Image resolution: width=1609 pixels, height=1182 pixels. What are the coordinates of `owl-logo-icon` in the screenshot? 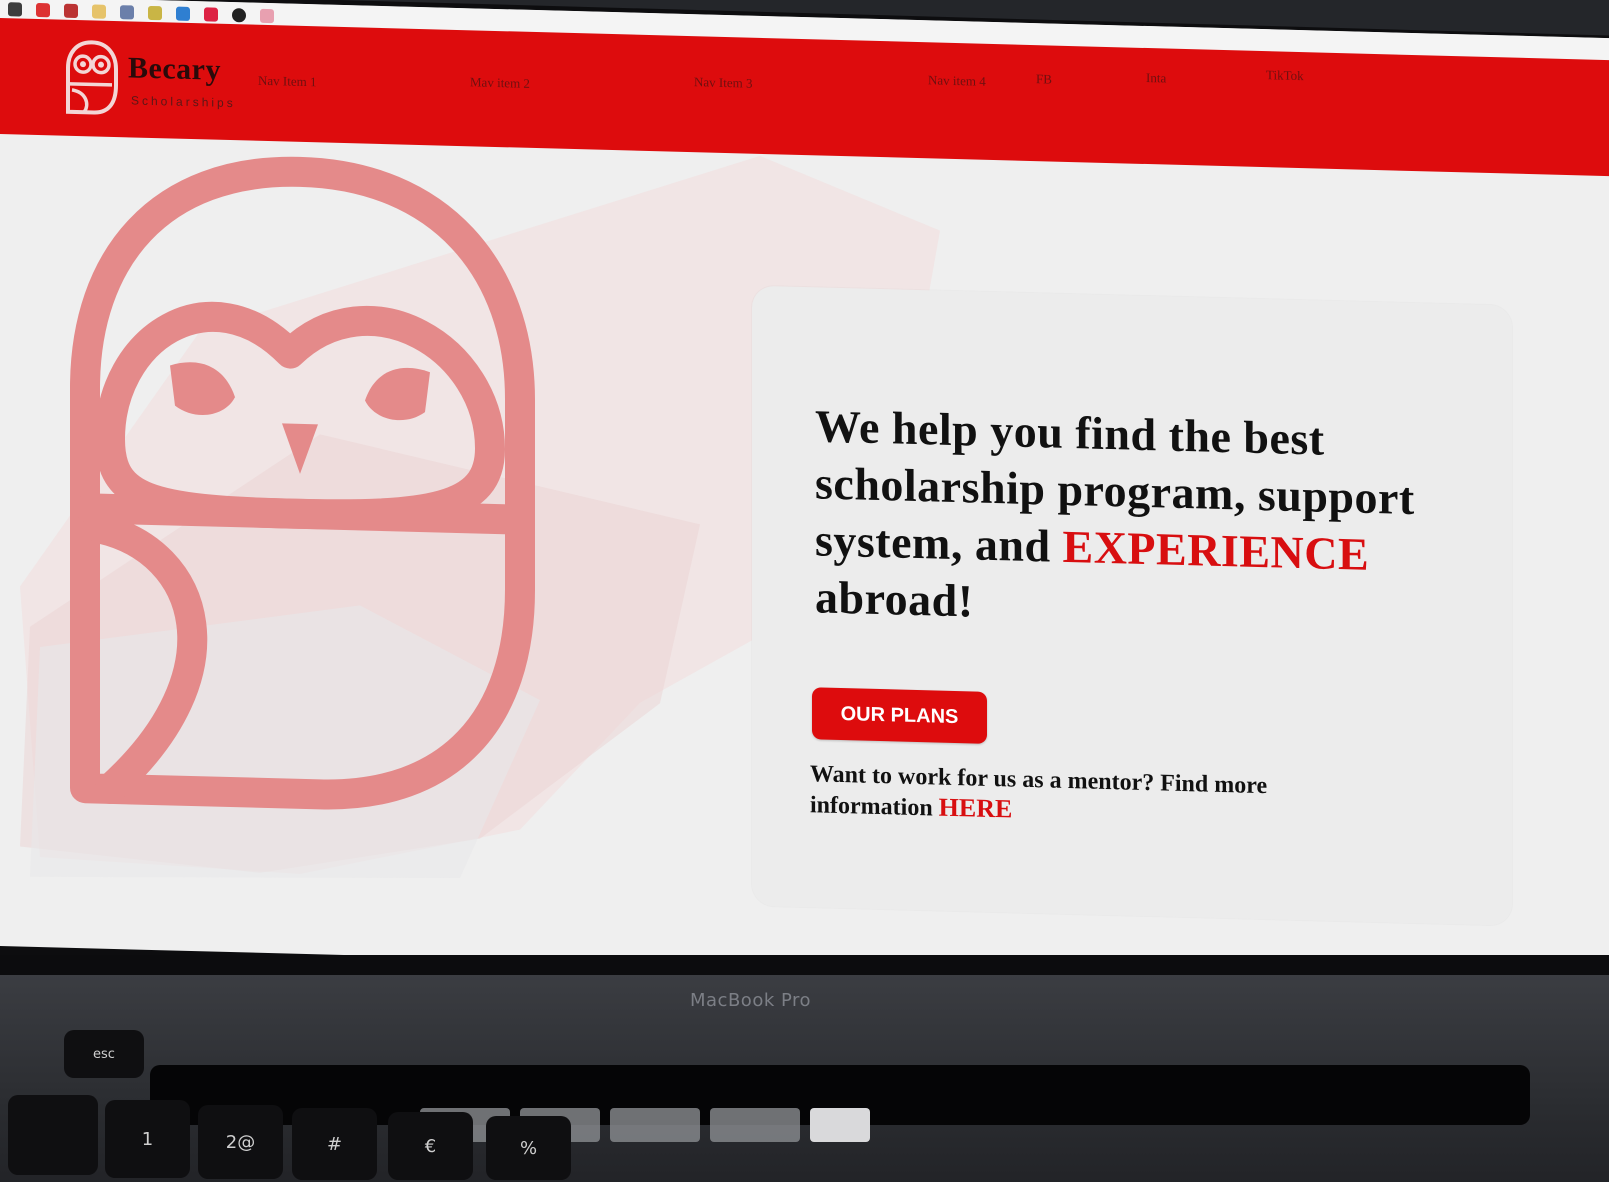 It's located at (92, 79).